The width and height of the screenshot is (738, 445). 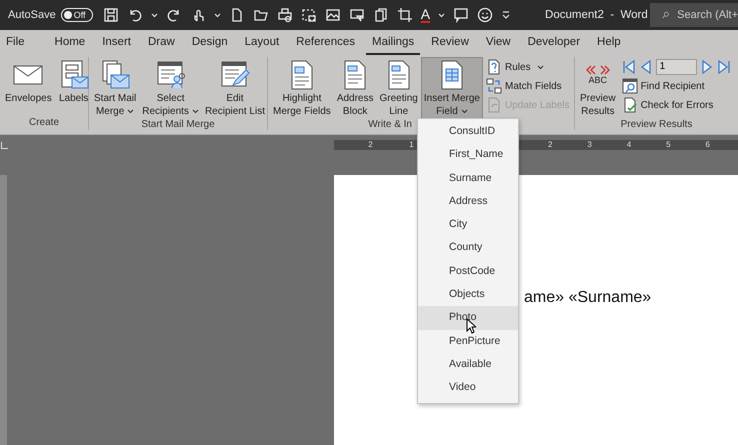 What do you see at coordinates (468, 155) in the screenshot?
I see `menu-item: First_Name` at bounding box center [468, 155].